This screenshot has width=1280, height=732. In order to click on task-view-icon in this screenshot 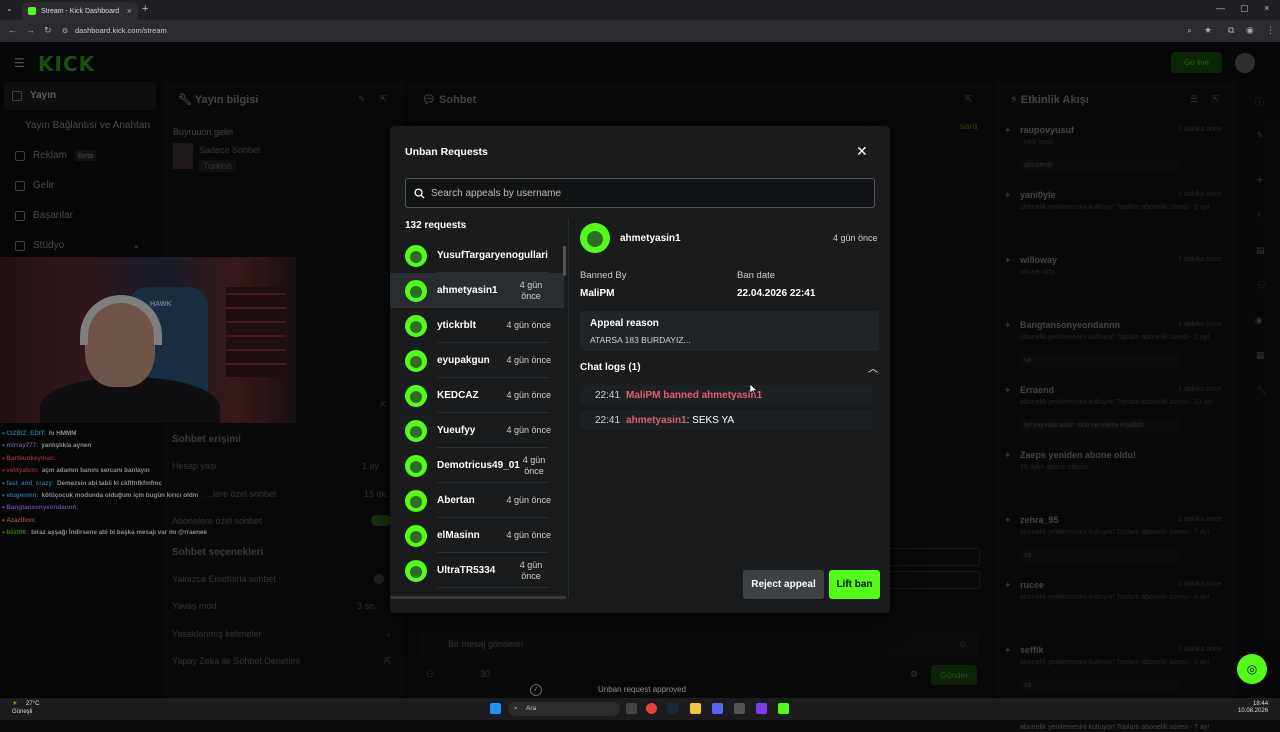, I will do `click(631, 708)`.